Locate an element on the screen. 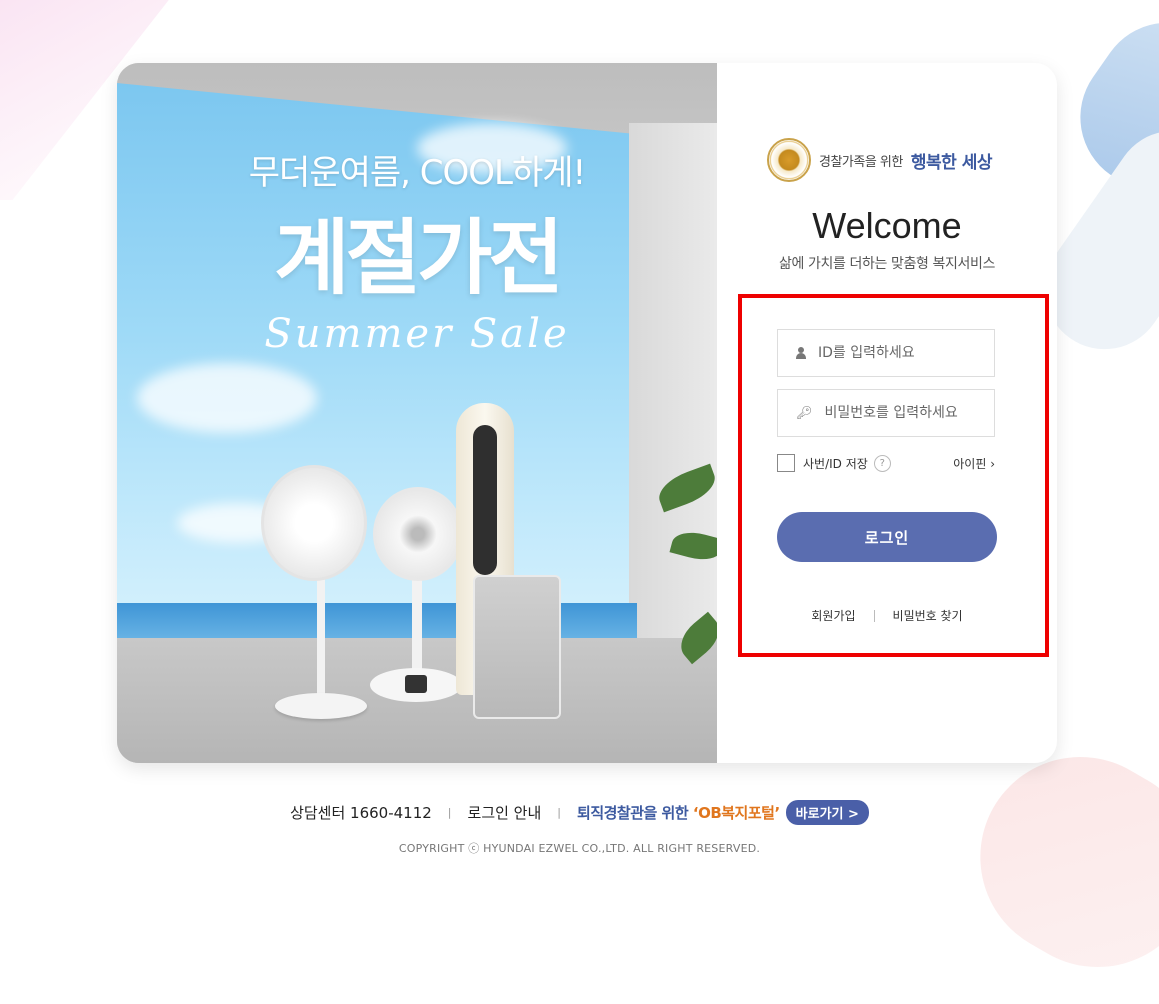 The width and height of the screenshot is (1159, 1004). welcome-title: Welcome is located at coordinates (887, 225).